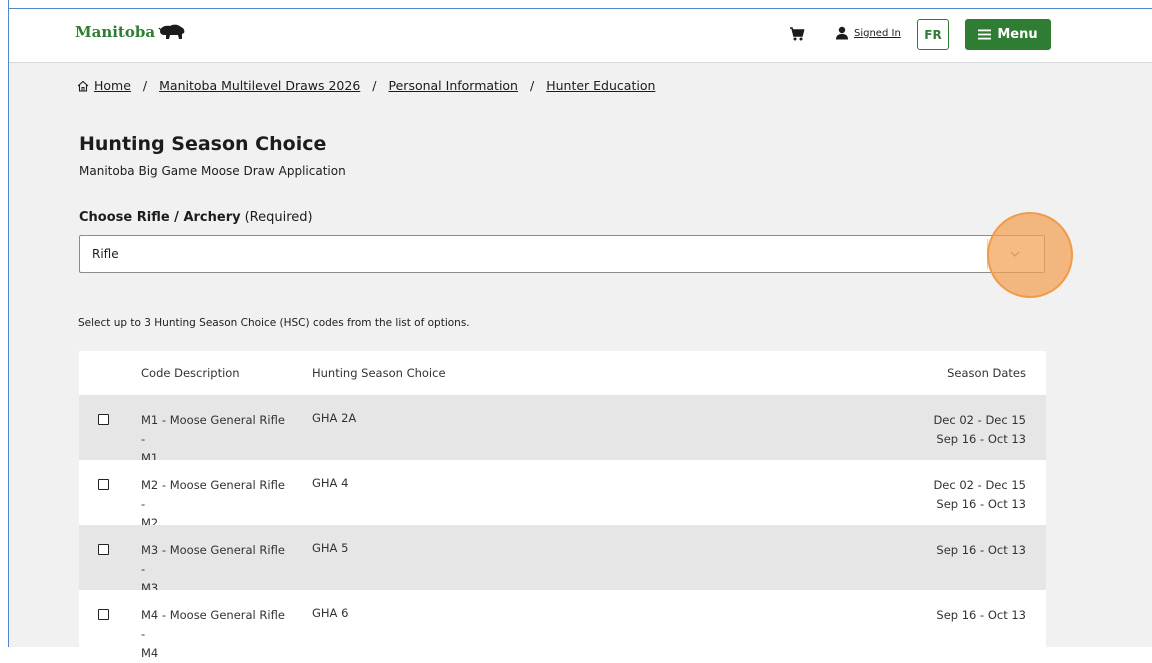 The width and height of the screenshot is (1152, 663). I want to click on select-value: Rifle, so click(105, 254).